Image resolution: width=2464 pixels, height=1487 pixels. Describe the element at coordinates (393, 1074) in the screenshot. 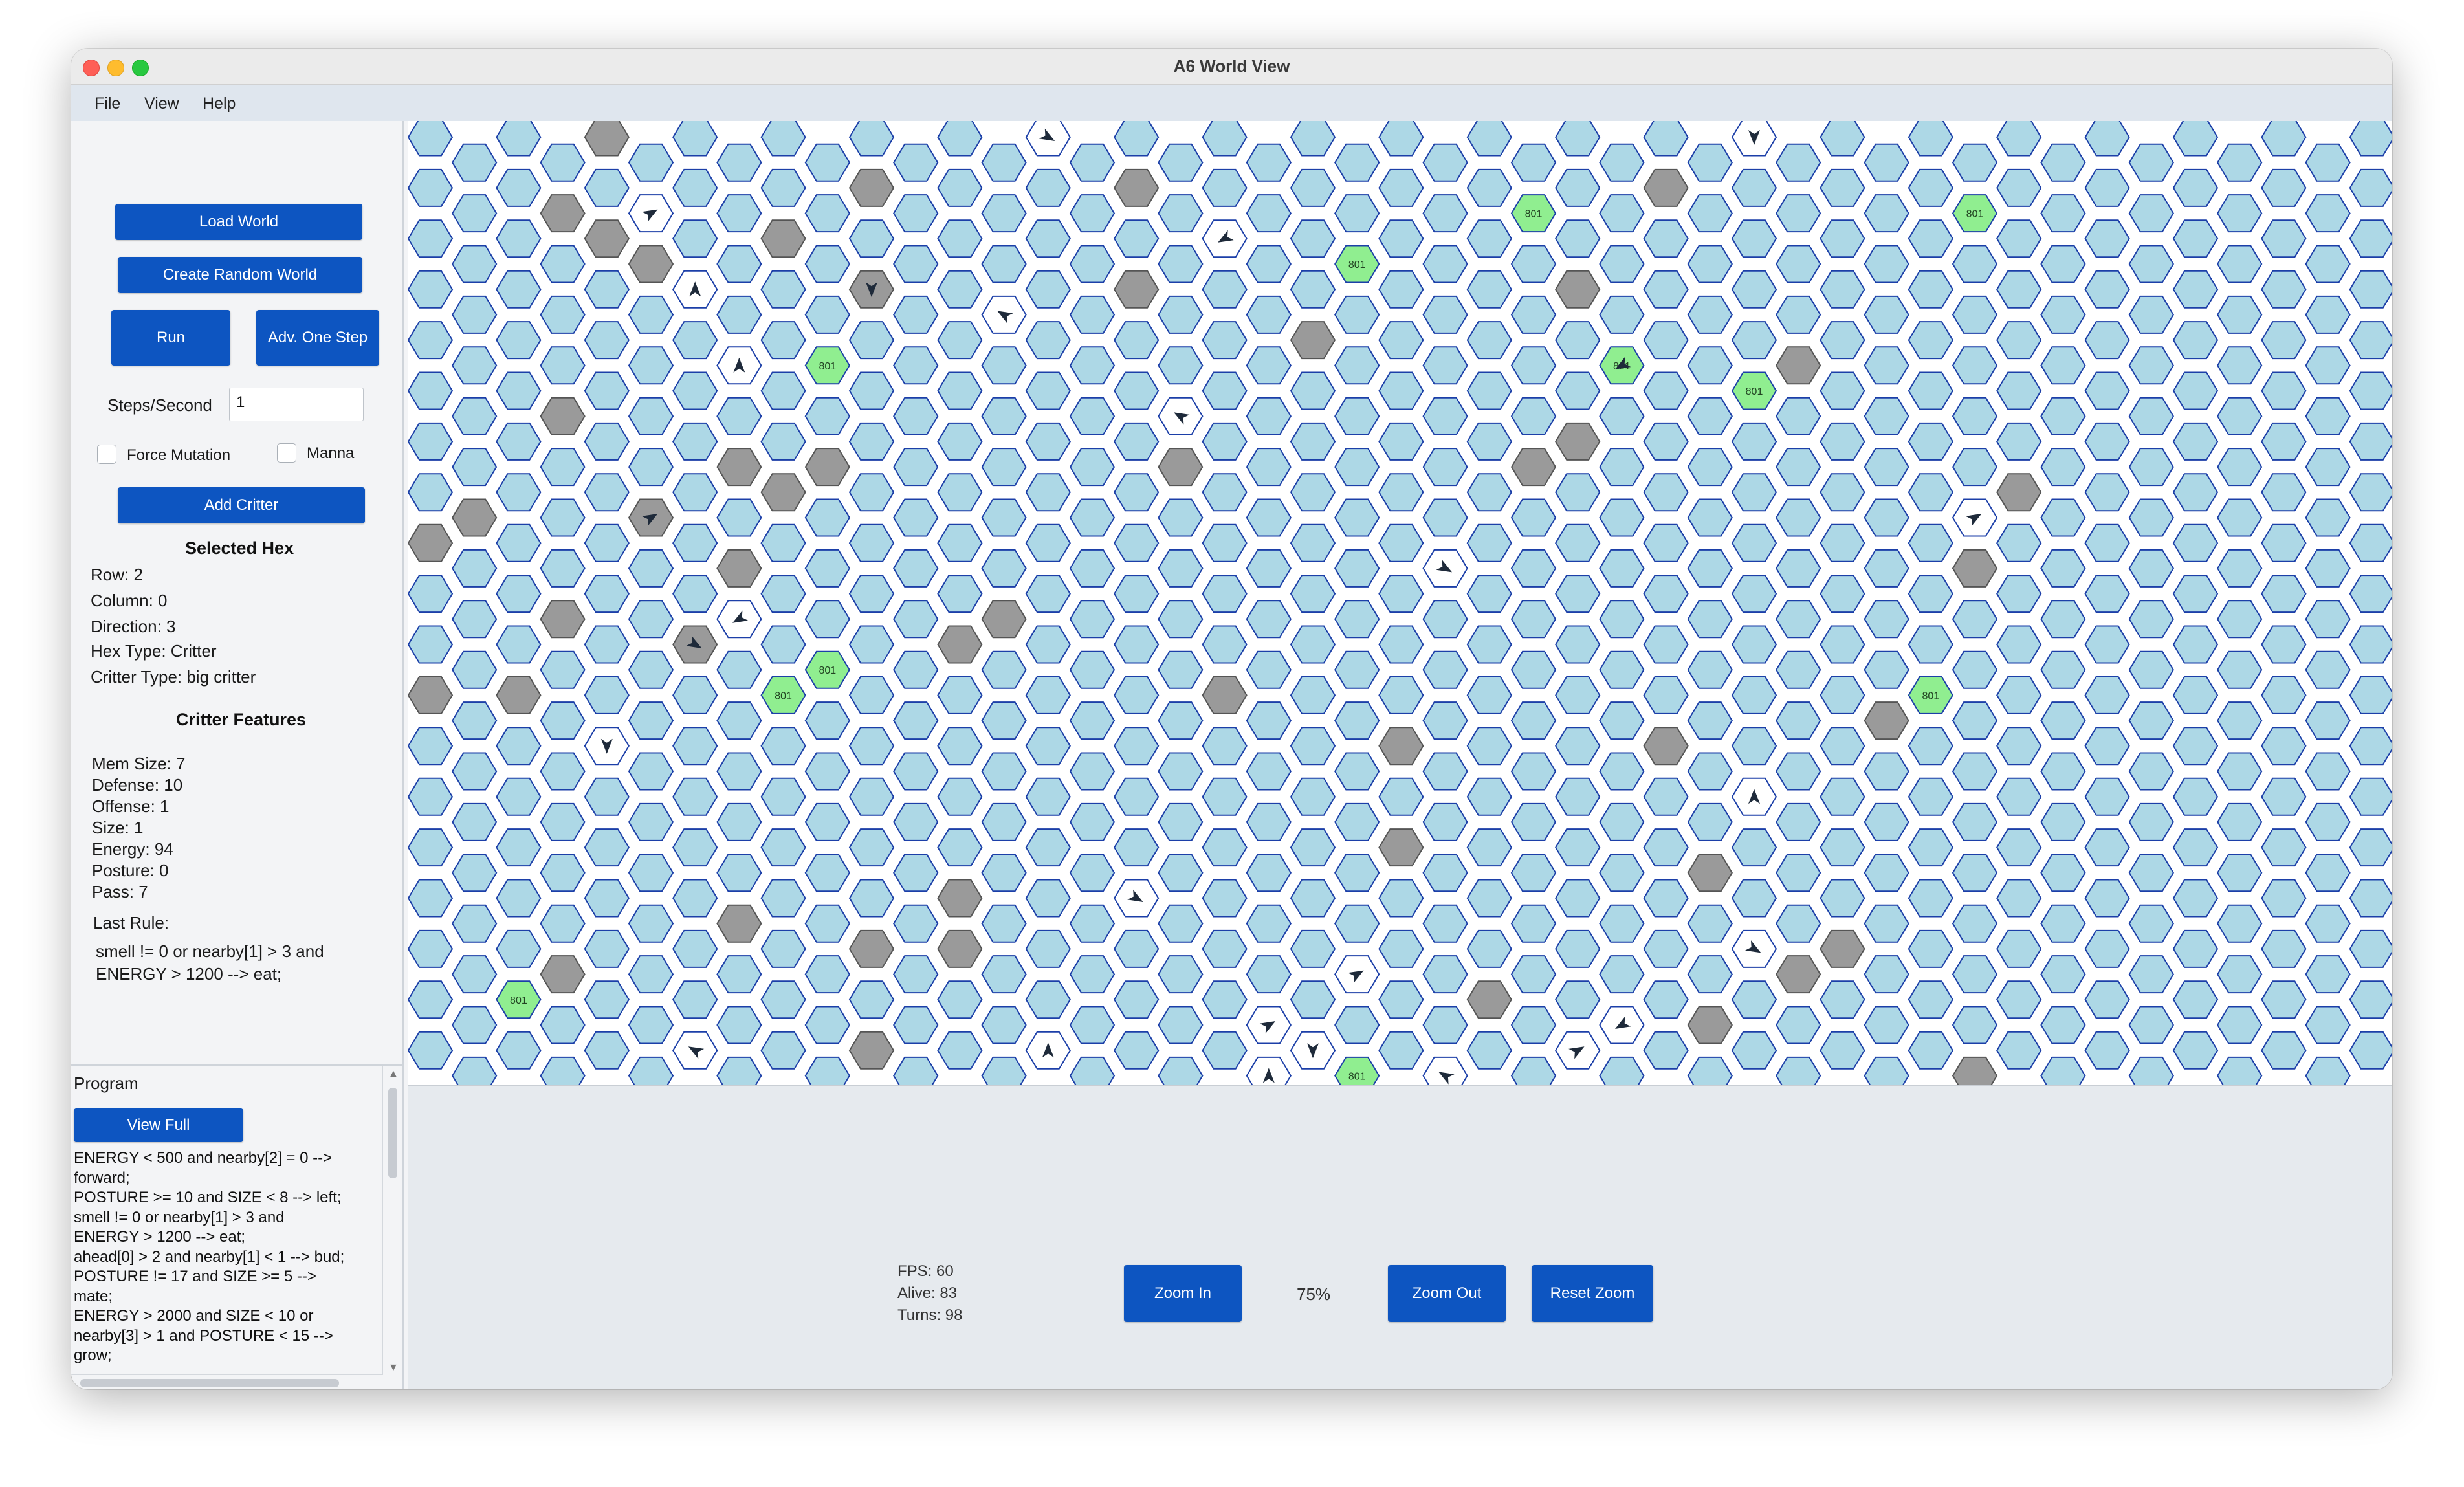

I see `scroll-up-icon: ▲` at that location.